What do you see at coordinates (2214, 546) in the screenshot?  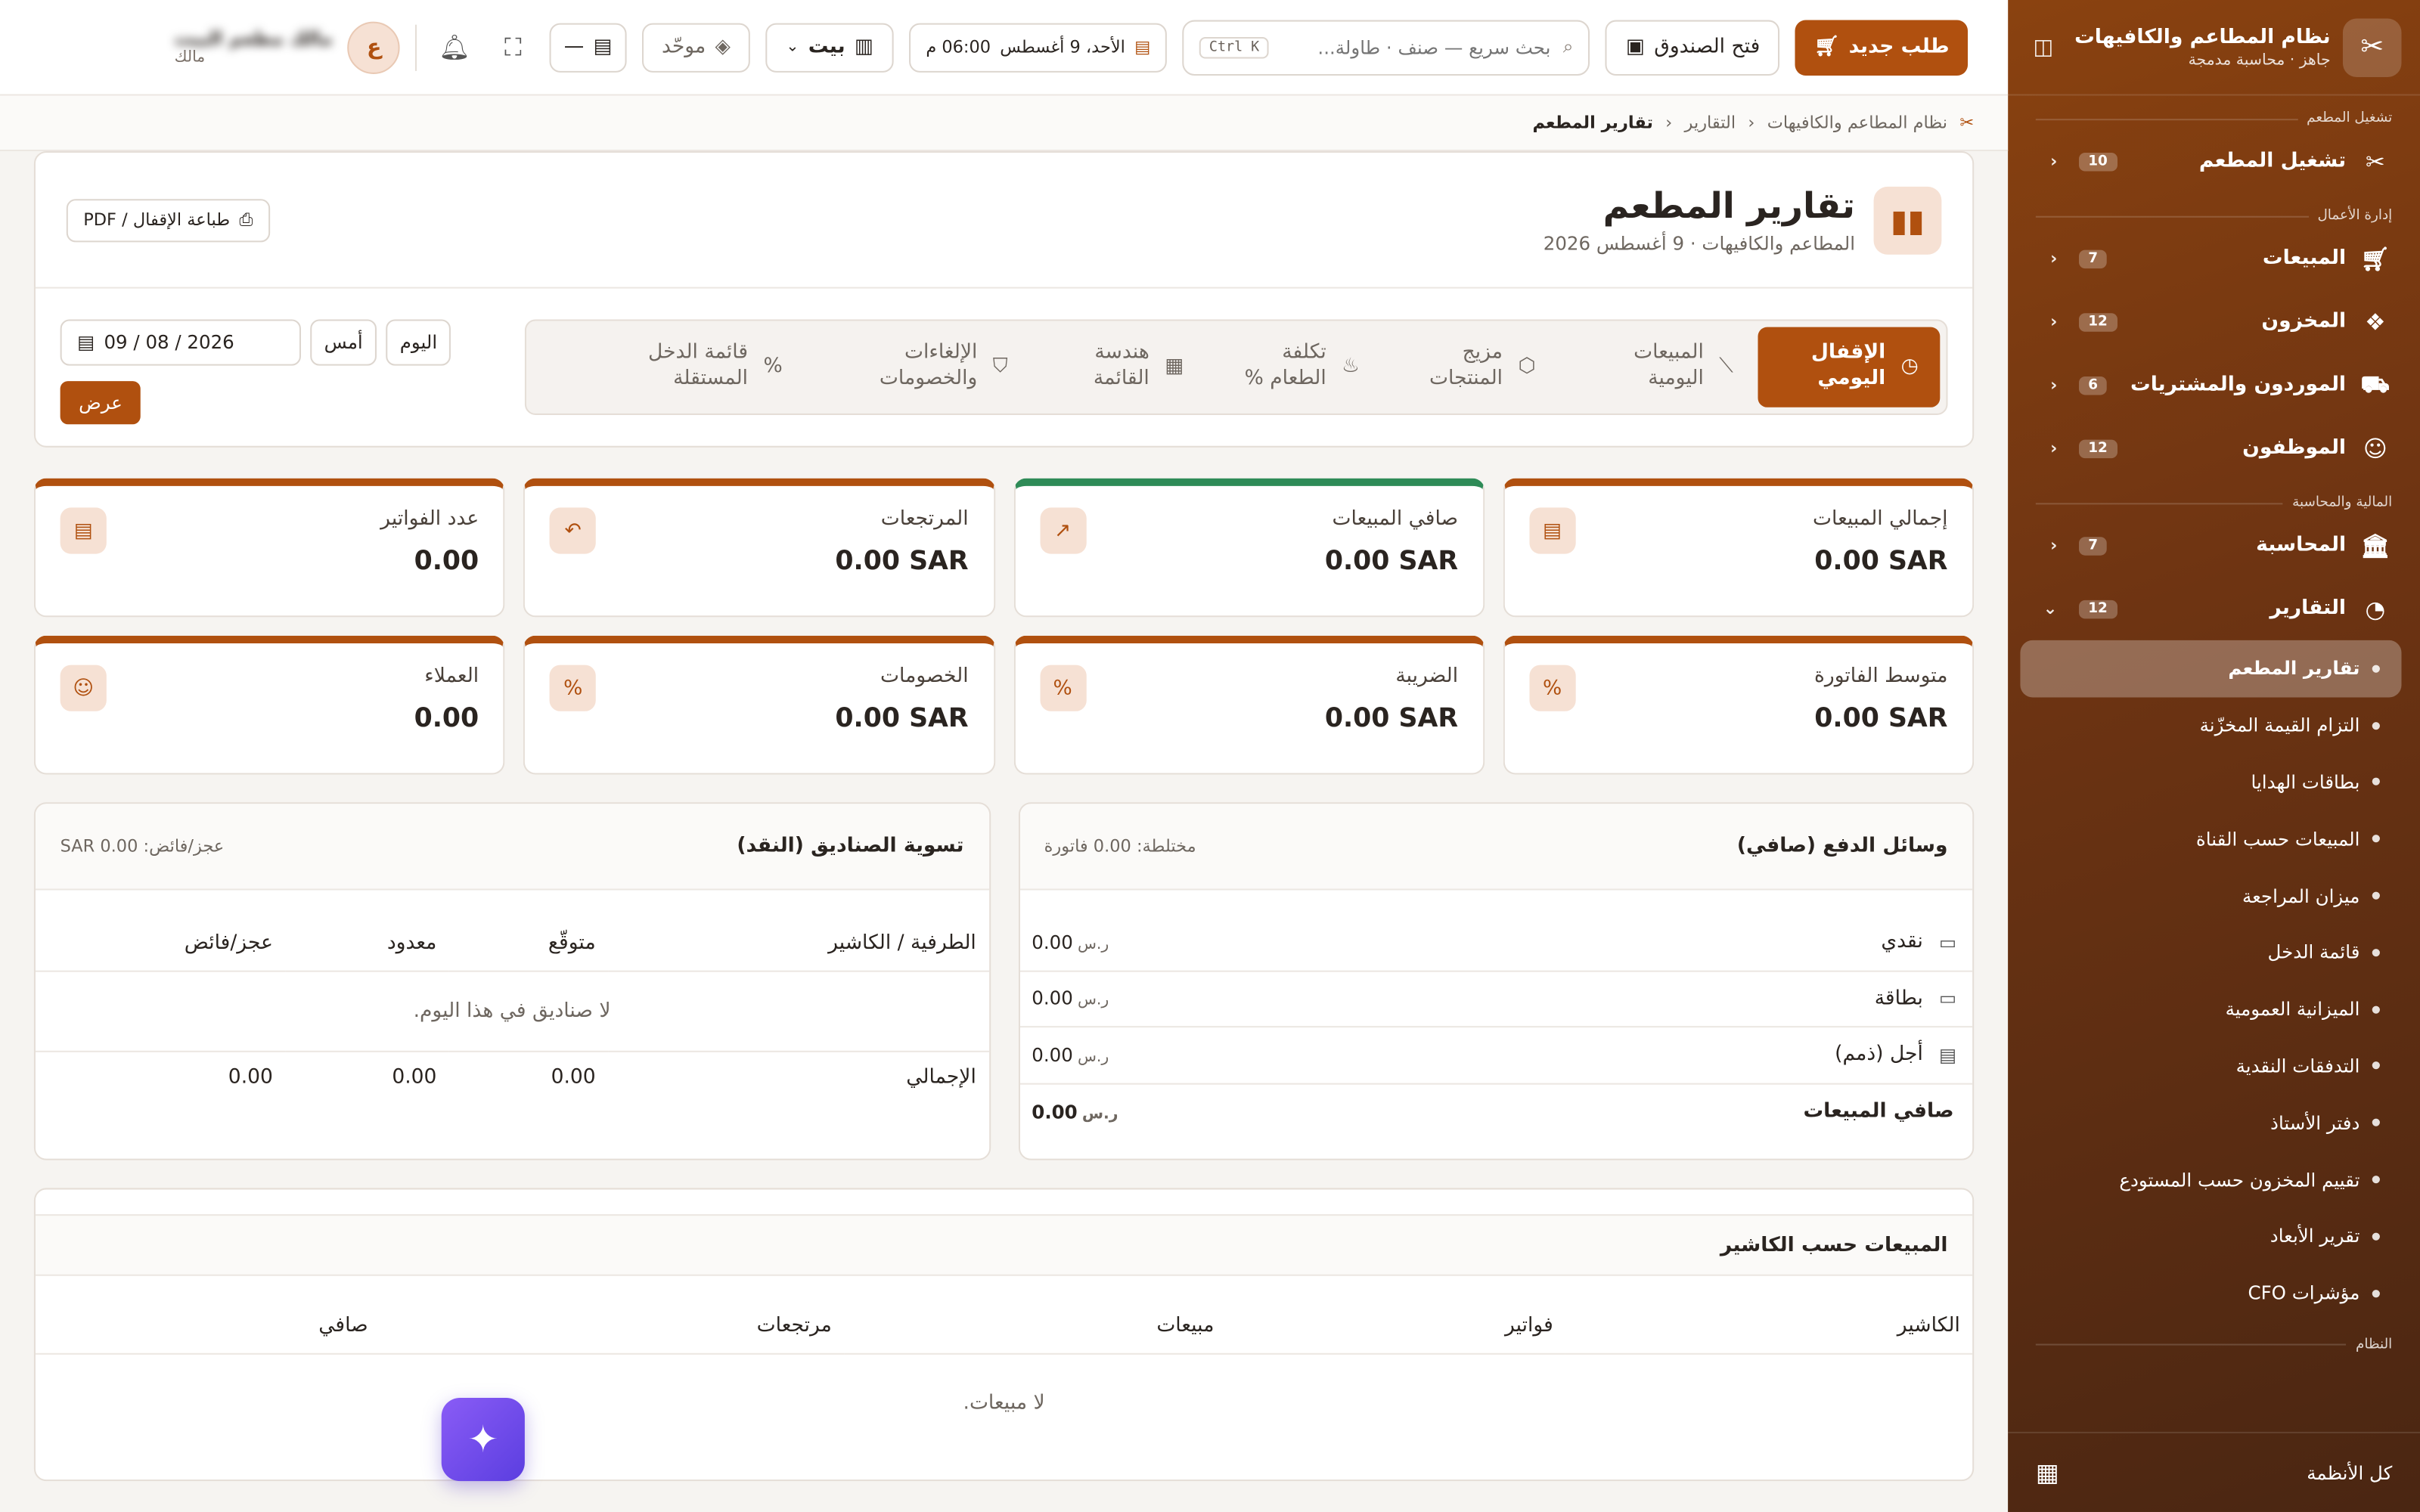 I see `sidebar-item-accounting: 🏛︎ المحاسبة 7 ‹` at bounding box center [2214, 546].